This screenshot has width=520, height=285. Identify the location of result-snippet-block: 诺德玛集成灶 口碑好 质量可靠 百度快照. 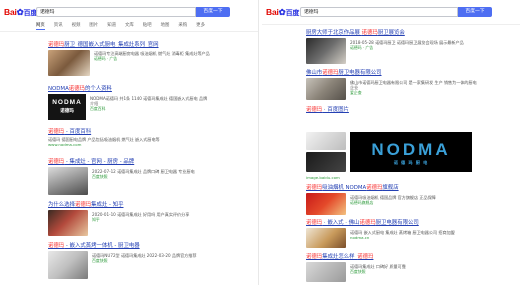
(415, 269).